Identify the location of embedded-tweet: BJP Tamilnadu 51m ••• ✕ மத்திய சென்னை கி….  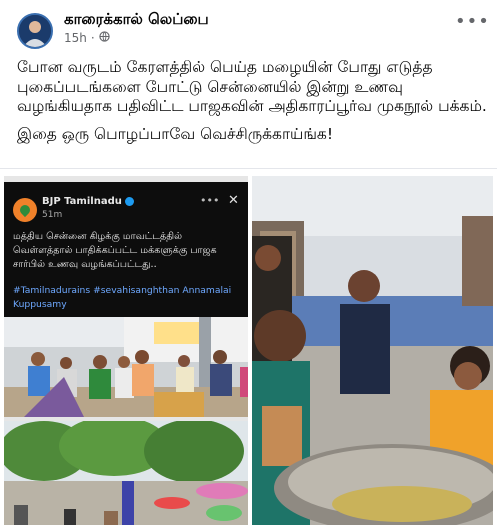
(126, 249).